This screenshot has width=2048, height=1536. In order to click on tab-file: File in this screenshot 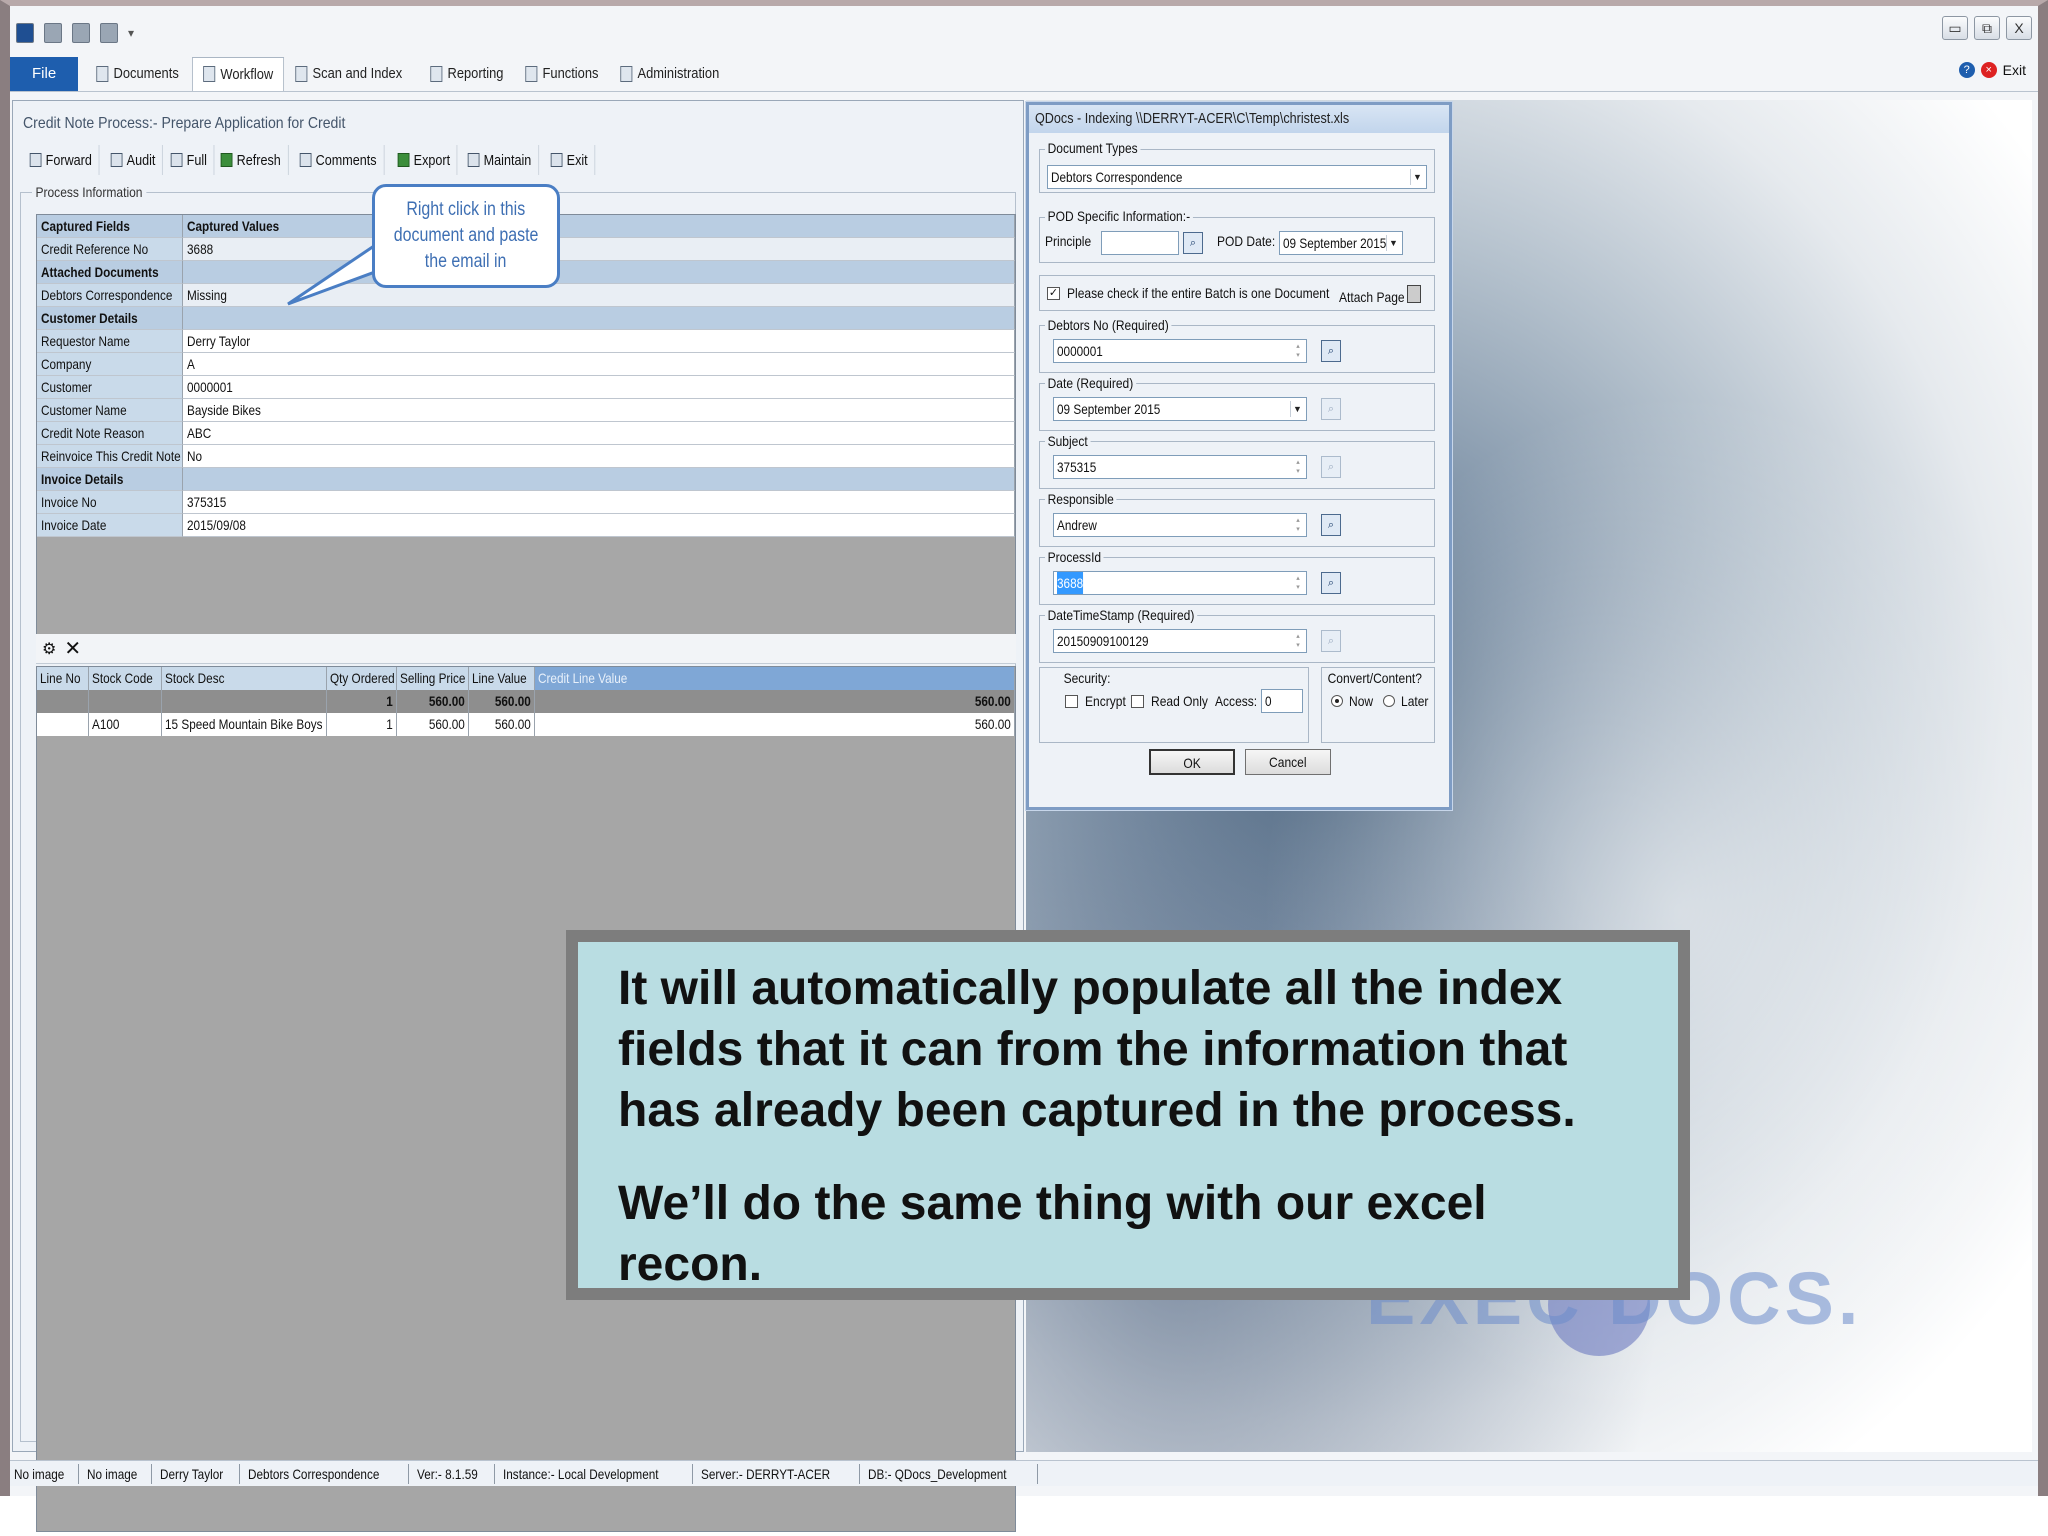, I will do `click(44, 73)`.